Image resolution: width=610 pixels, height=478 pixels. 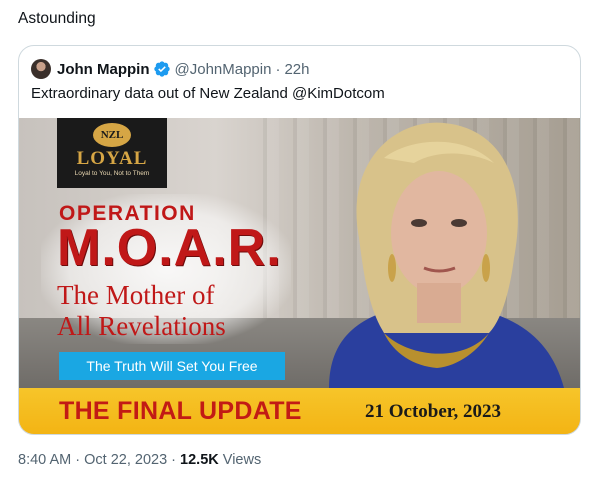 I want to click on author-avatar, so click(x=41, y=69).